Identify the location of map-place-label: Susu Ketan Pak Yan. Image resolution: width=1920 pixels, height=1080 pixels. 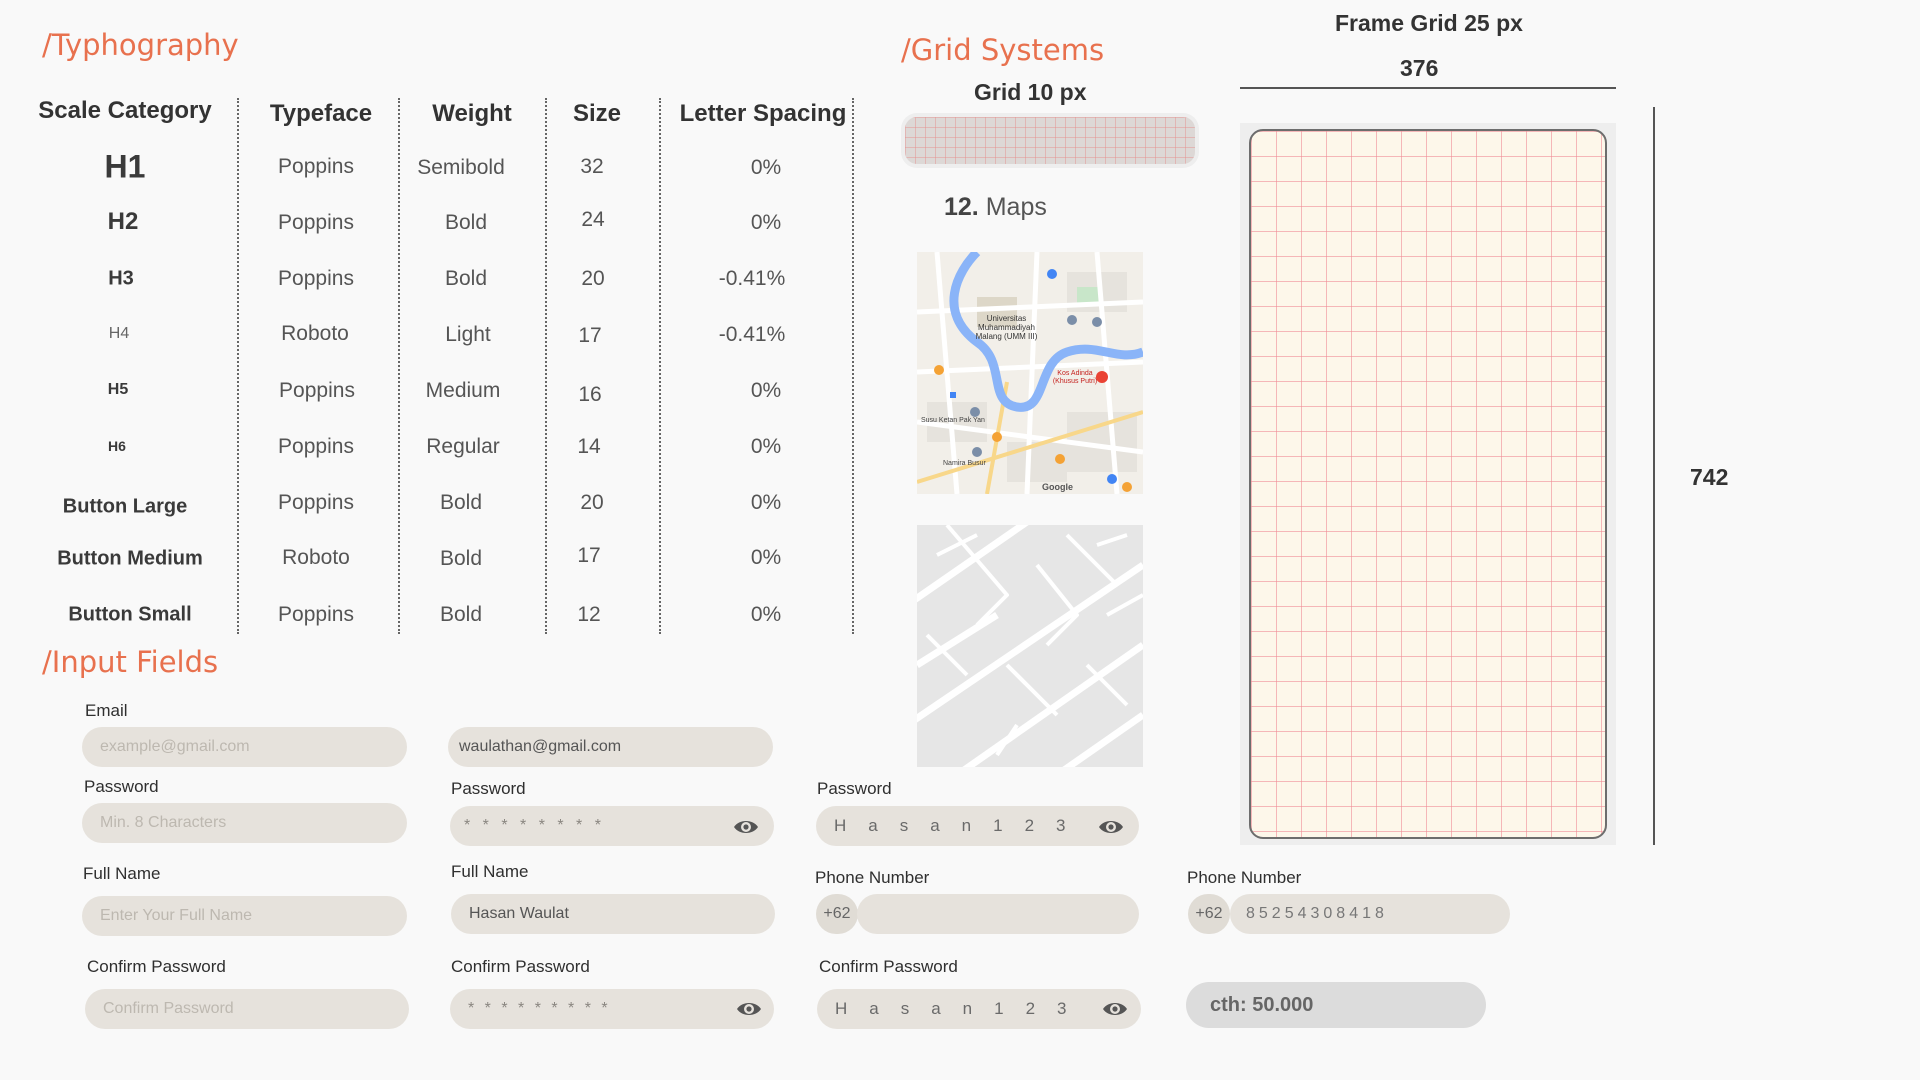
(953, 420).